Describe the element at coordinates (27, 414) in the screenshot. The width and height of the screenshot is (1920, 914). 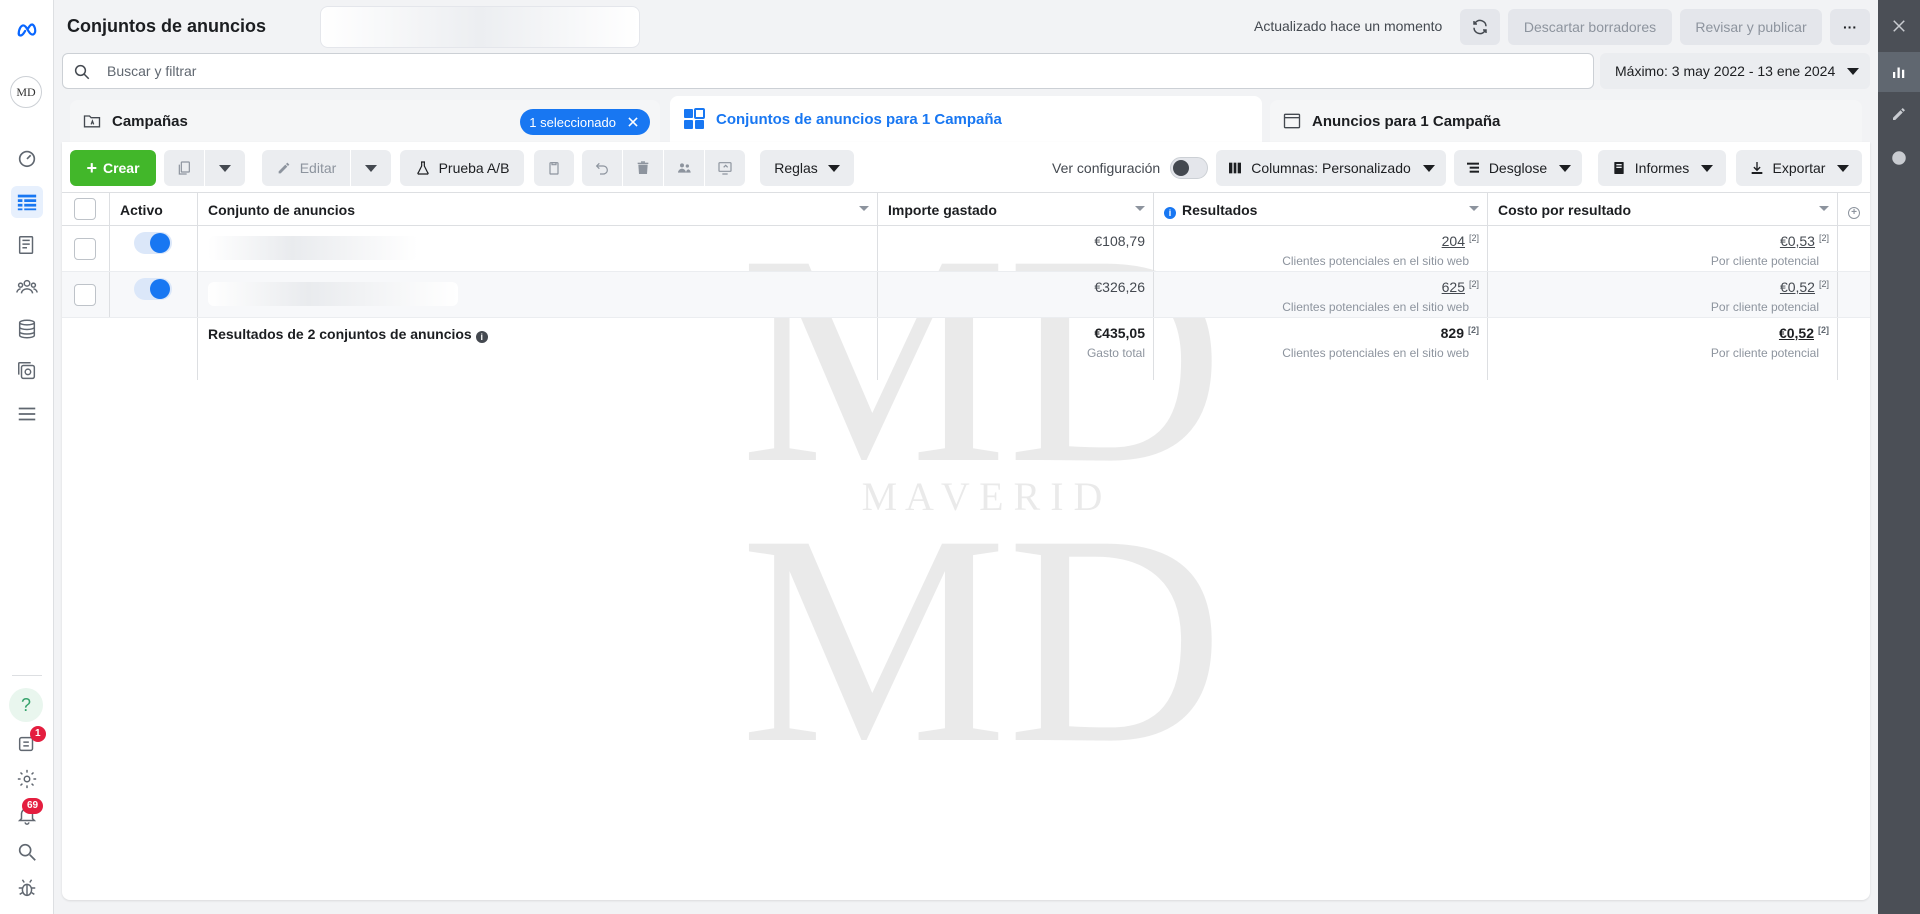
I see `menu-icon` at that location.